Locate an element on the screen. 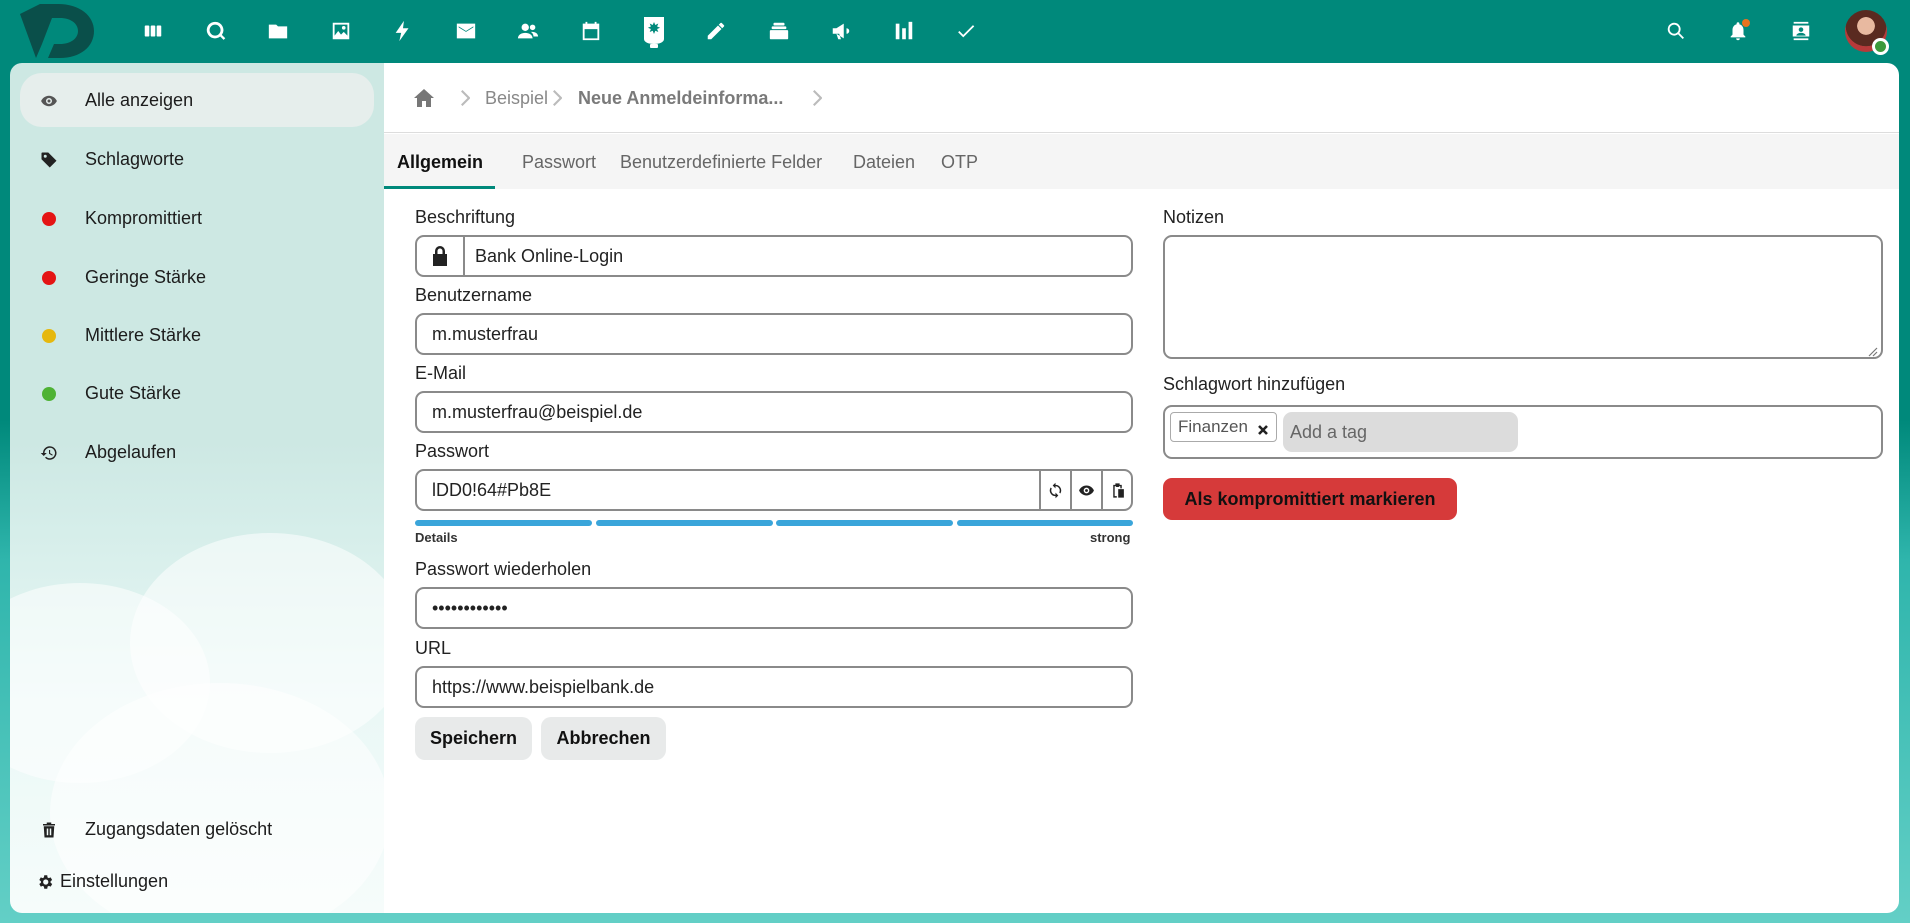  sidebar-item-label: Mittlere Stärke is located at coordinates (143, 335).